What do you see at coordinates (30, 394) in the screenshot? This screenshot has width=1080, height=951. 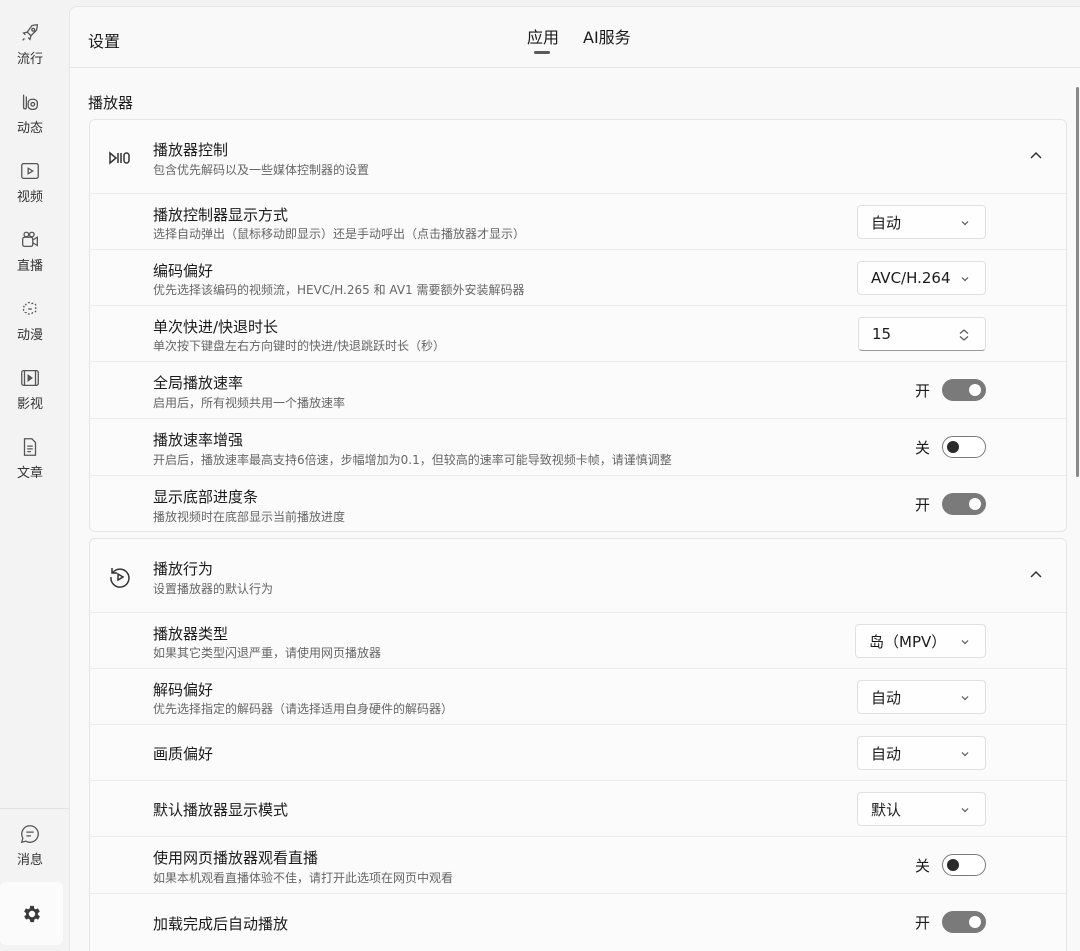 I see `sidebar-item-film: 影视` at bounding box center [30, 394].